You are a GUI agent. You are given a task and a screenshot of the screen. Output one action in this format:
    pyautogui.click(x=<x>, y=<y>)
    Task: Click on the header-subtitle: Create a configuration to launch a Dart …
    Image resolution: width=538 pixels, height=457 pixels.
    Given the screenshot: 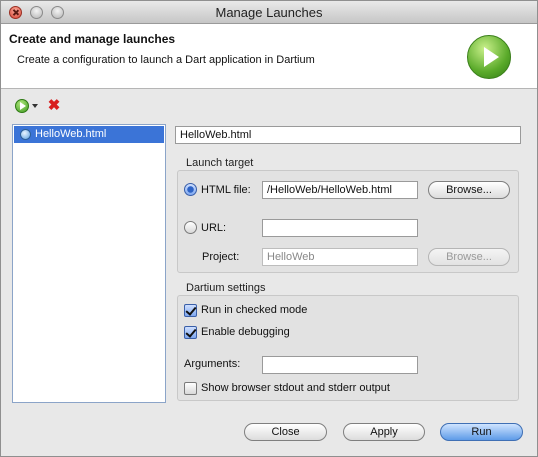 What is the action you would take?
    pyautogui.click(x=166, y=60)
    